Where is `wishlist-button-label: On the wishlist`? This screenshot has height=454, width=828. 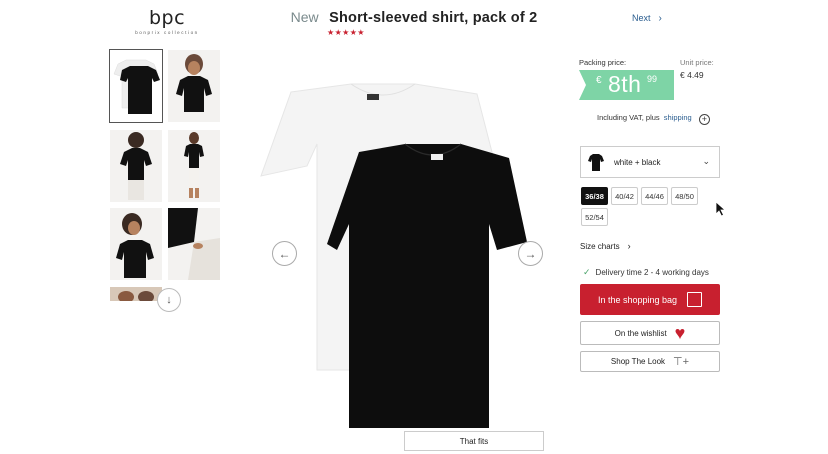
wishlist-button-label: On the wishlist is located at coordinates (640, 333).